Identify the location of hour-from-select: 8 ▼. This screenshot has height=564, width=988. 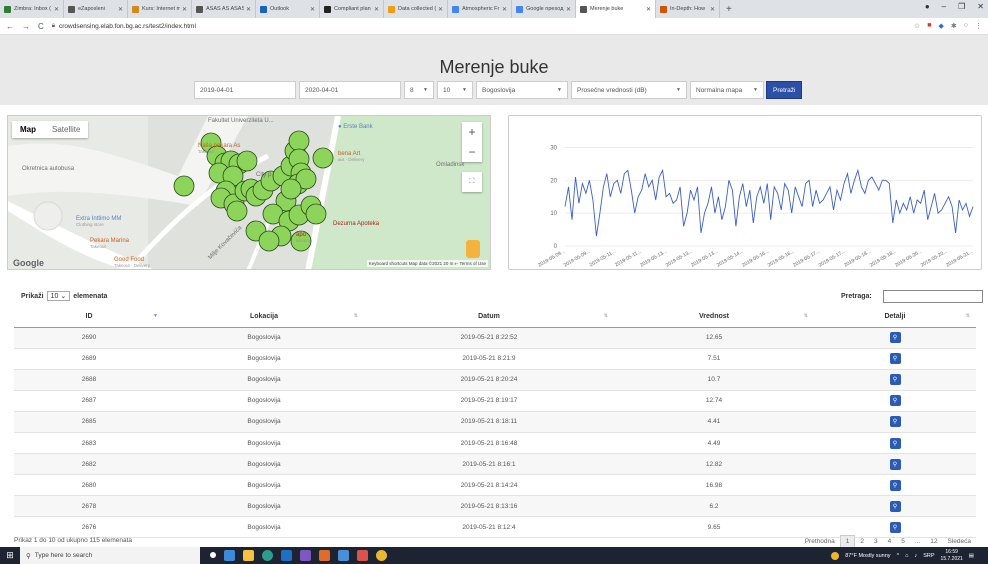
(419, 90).